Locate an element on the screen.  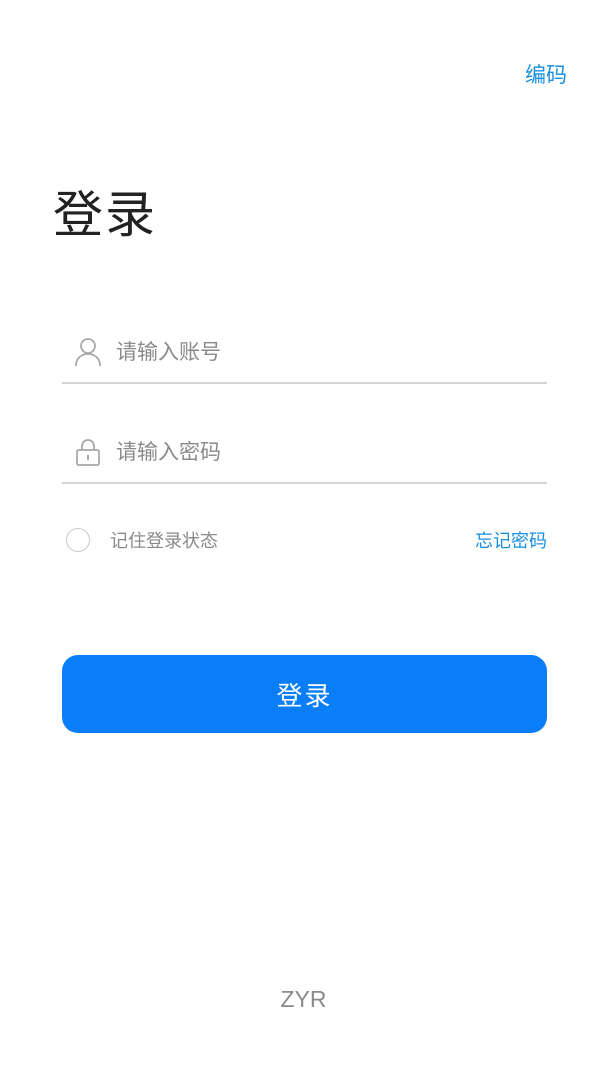
remember-label: 记住登录状态 is located at coordinates (164, 540).